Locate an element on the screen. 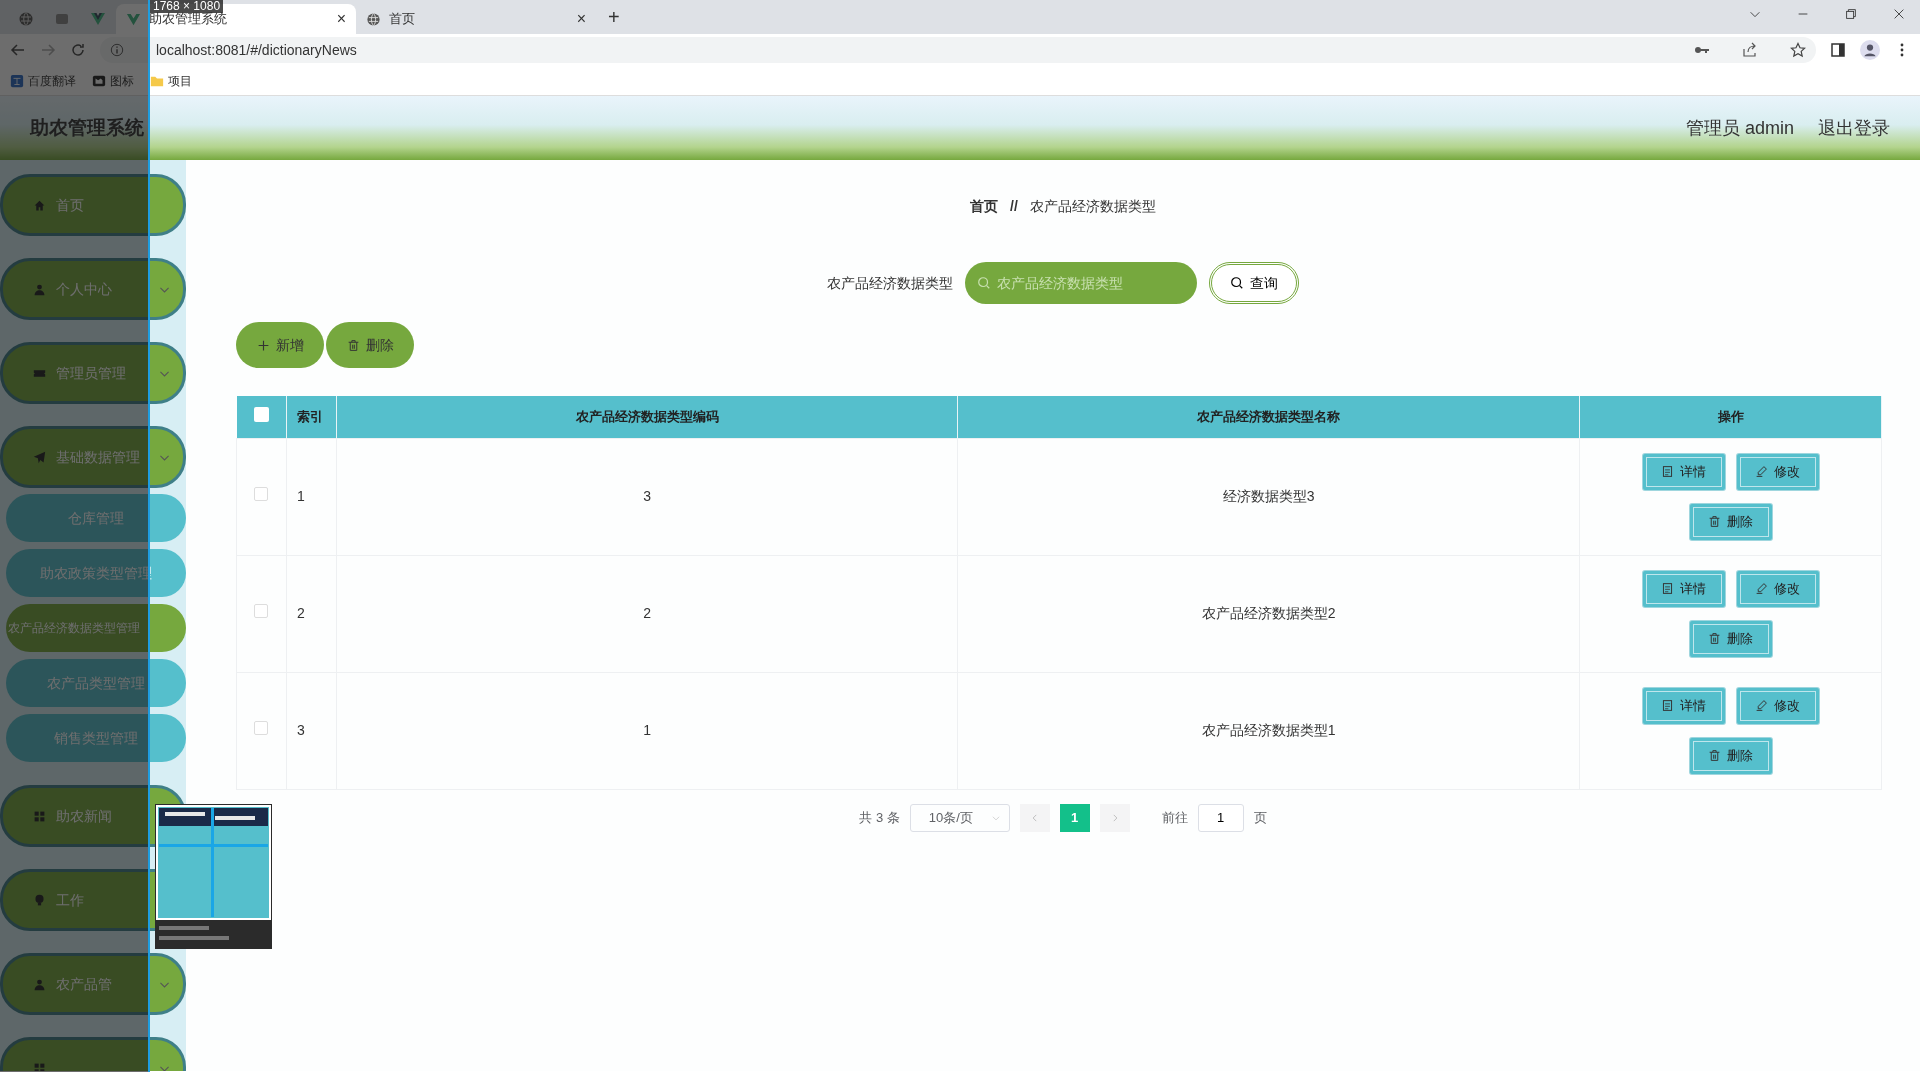 Image resolution: width=1920 pixels, height=1072 pixels. translate-icon is located at coordinates (17, 80).